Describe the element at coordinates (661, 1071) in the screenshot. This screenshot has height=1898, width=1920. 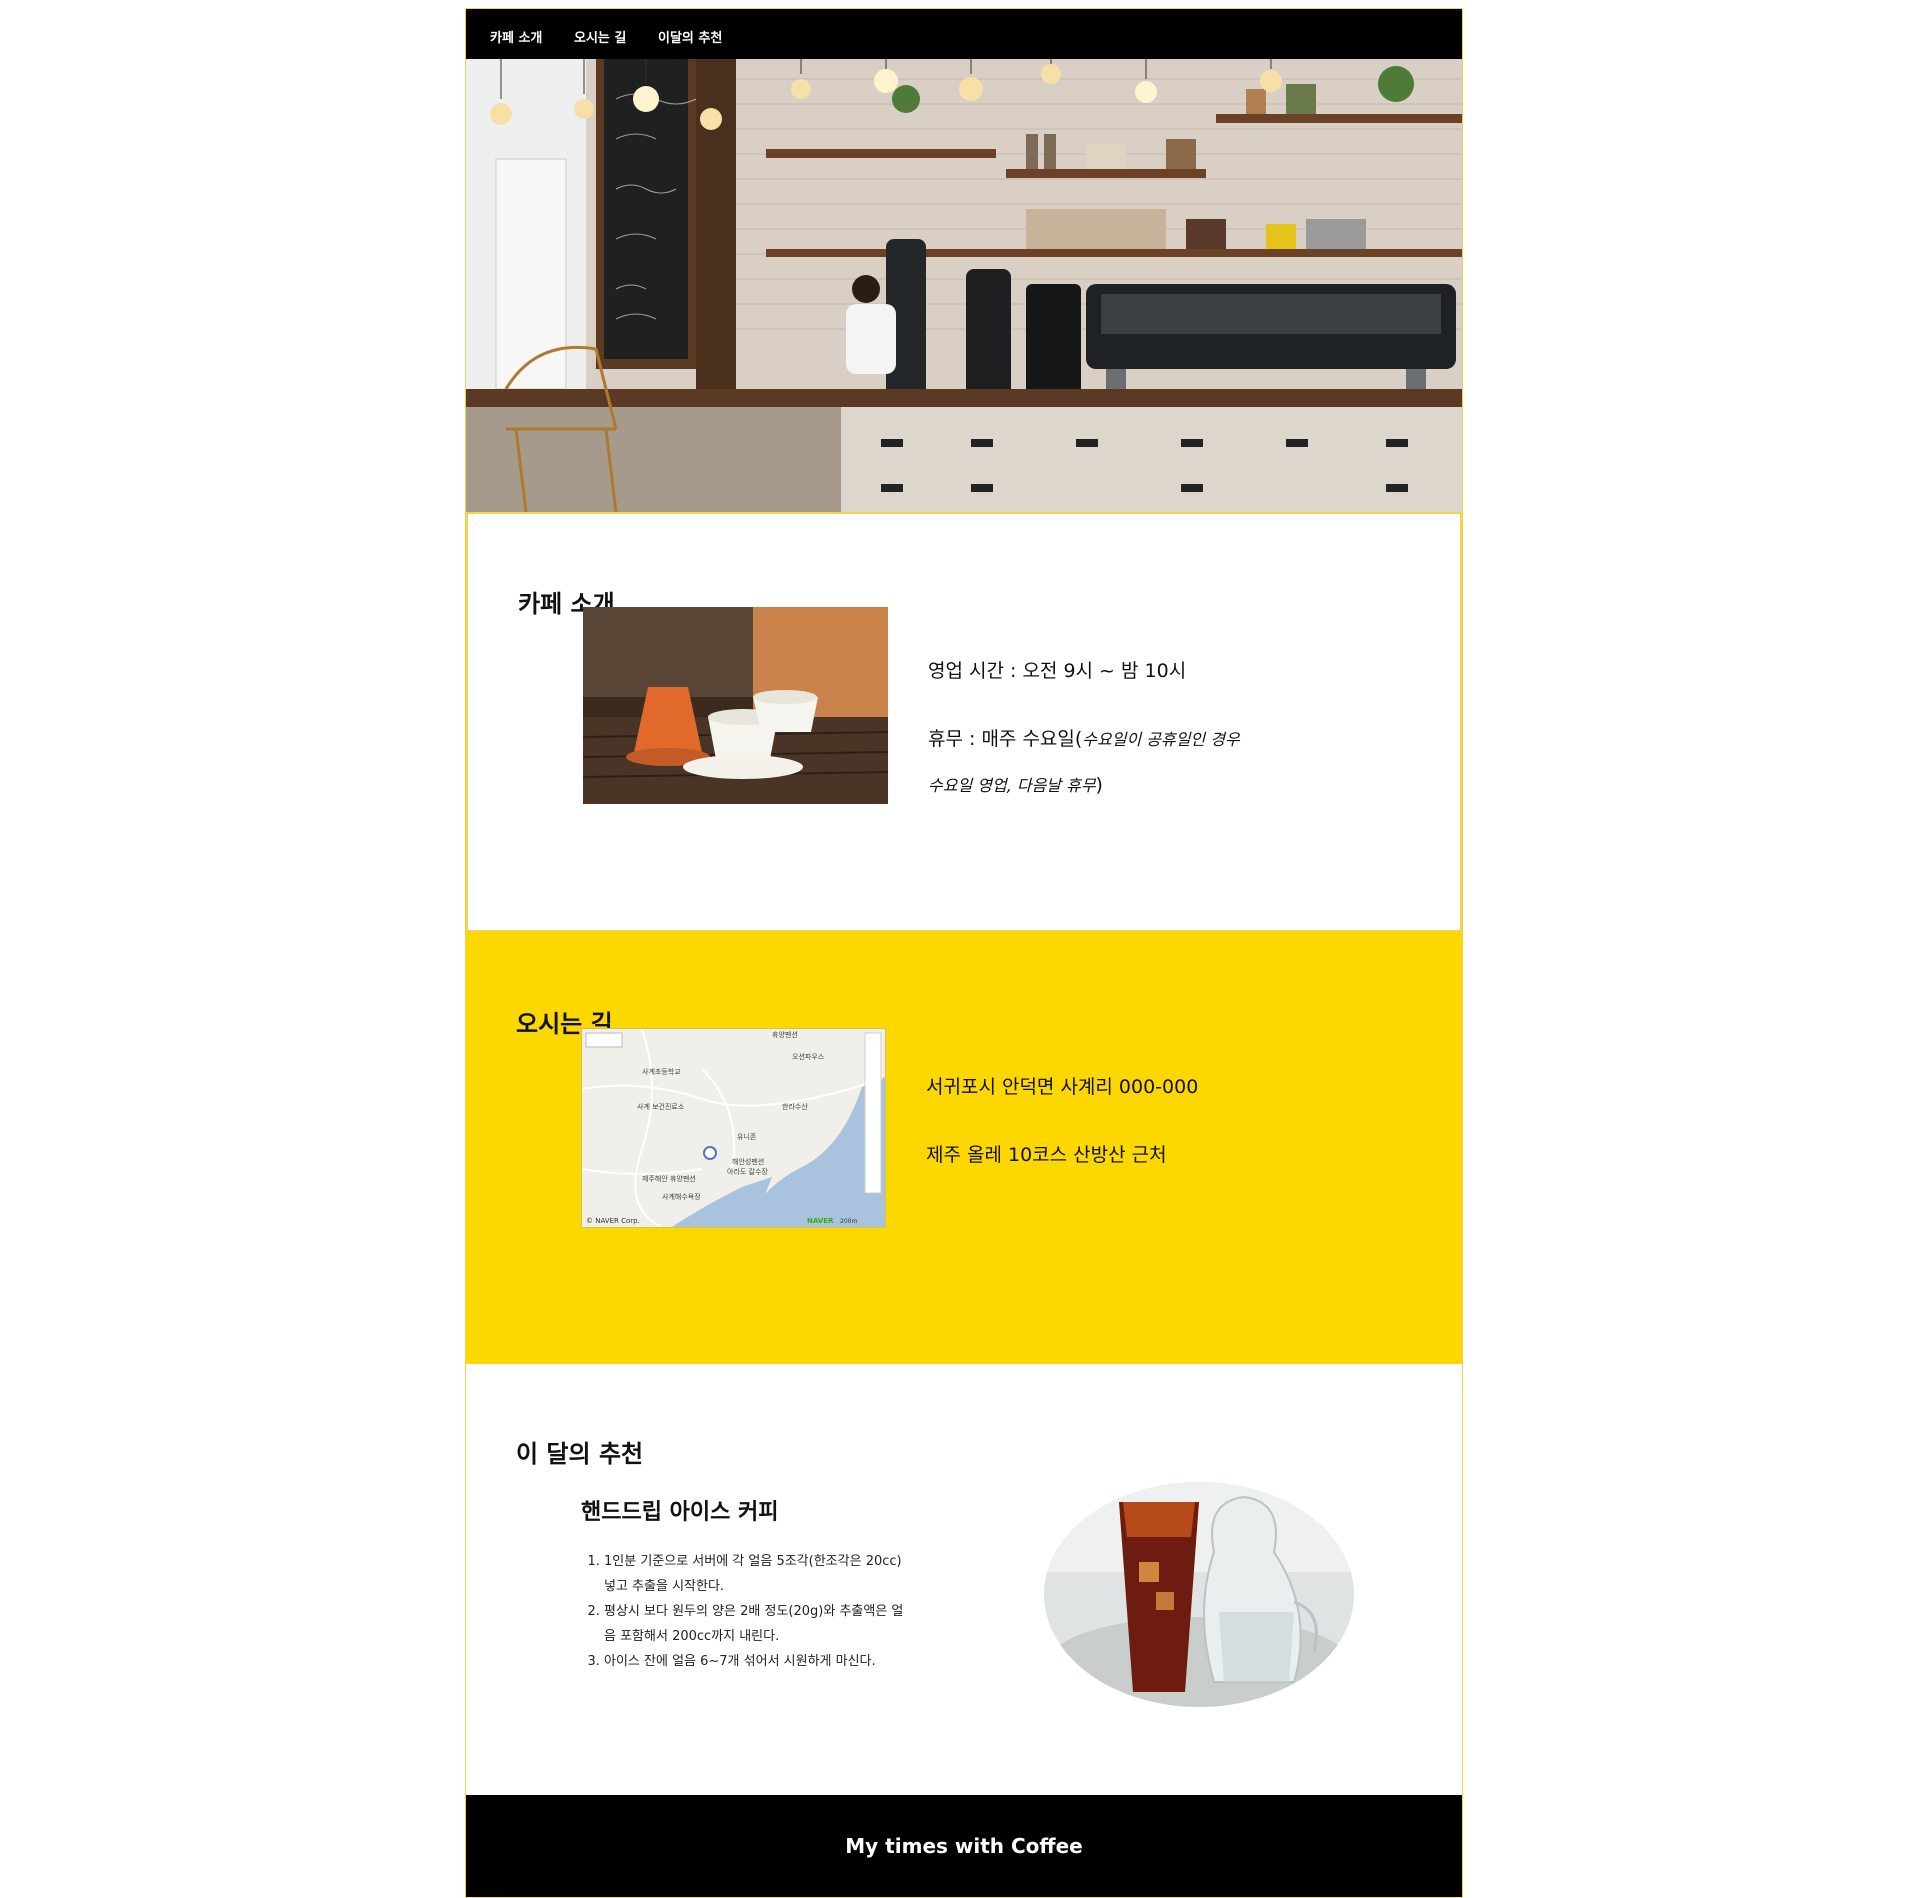
I see `map-label-school: 사계초등학교` at that location.